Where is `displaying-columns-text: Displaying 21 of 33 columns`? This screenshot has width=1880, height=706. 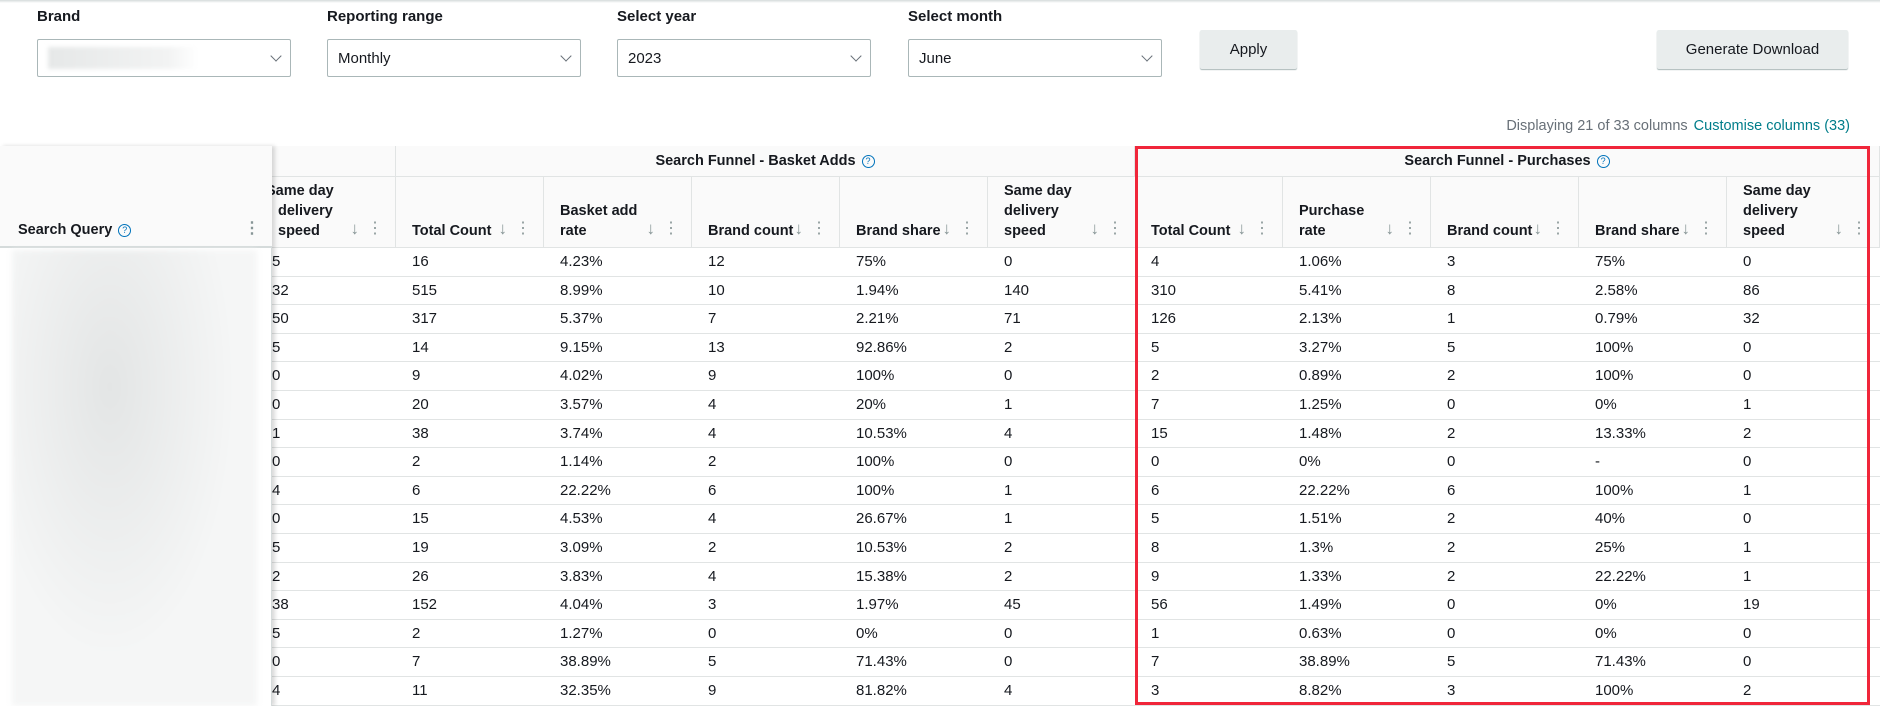
displaying-columns-text: Displaying 21 of 33 columns is located at coordinates (1597, 126).